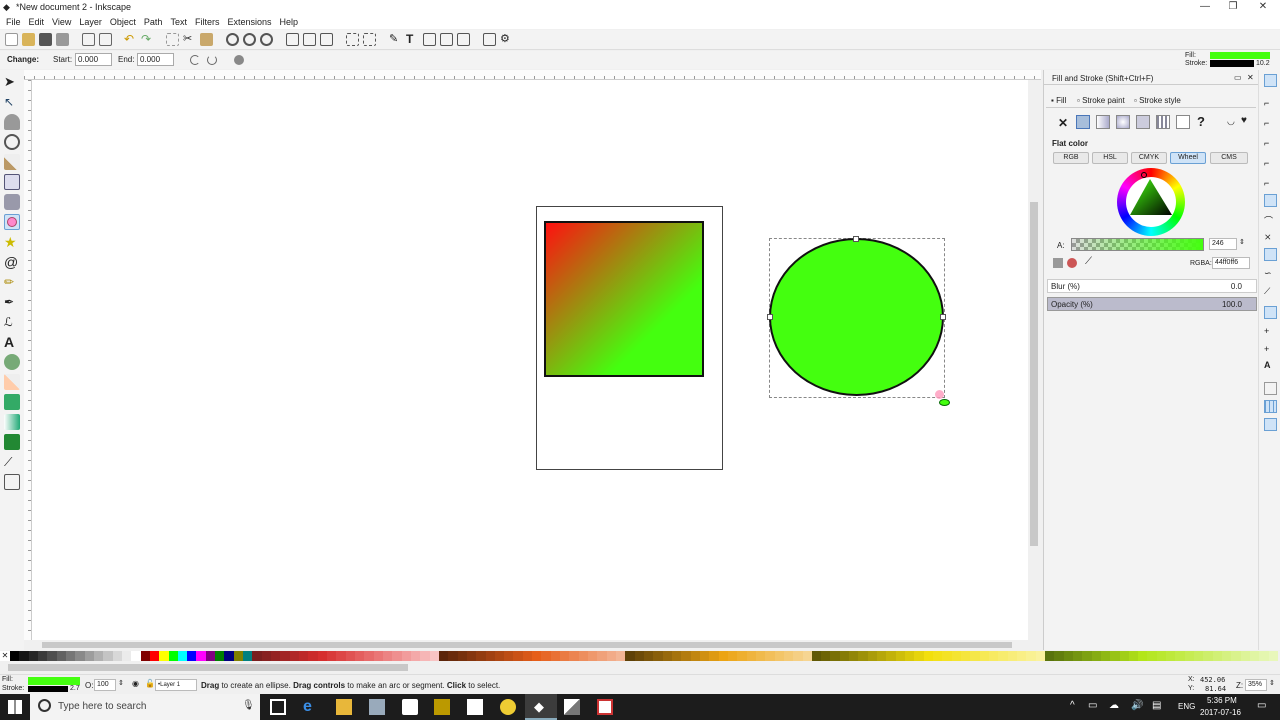  Describe the element at coordinates (28, 39) in the screenshot. I see `open-file-icon` at that location.